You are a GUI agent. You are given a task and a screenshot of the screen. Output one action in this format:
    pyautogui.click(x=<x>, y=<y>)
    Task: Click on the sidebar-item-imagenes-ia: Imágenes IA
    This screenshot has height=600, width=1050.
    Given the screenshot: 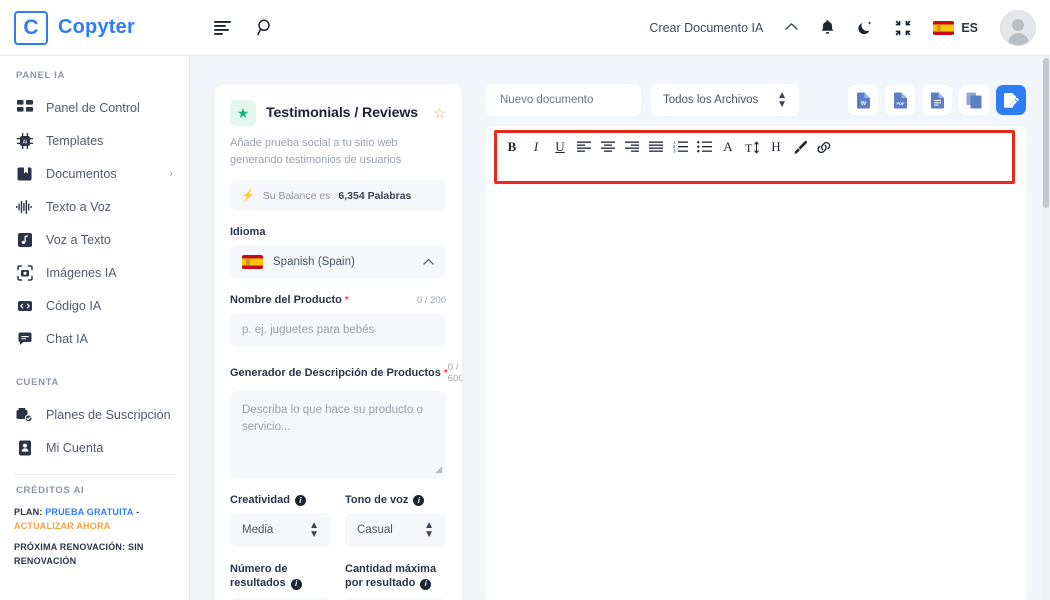 What is the action you would take?
    pyautogui.click(x=94, y=272)
    